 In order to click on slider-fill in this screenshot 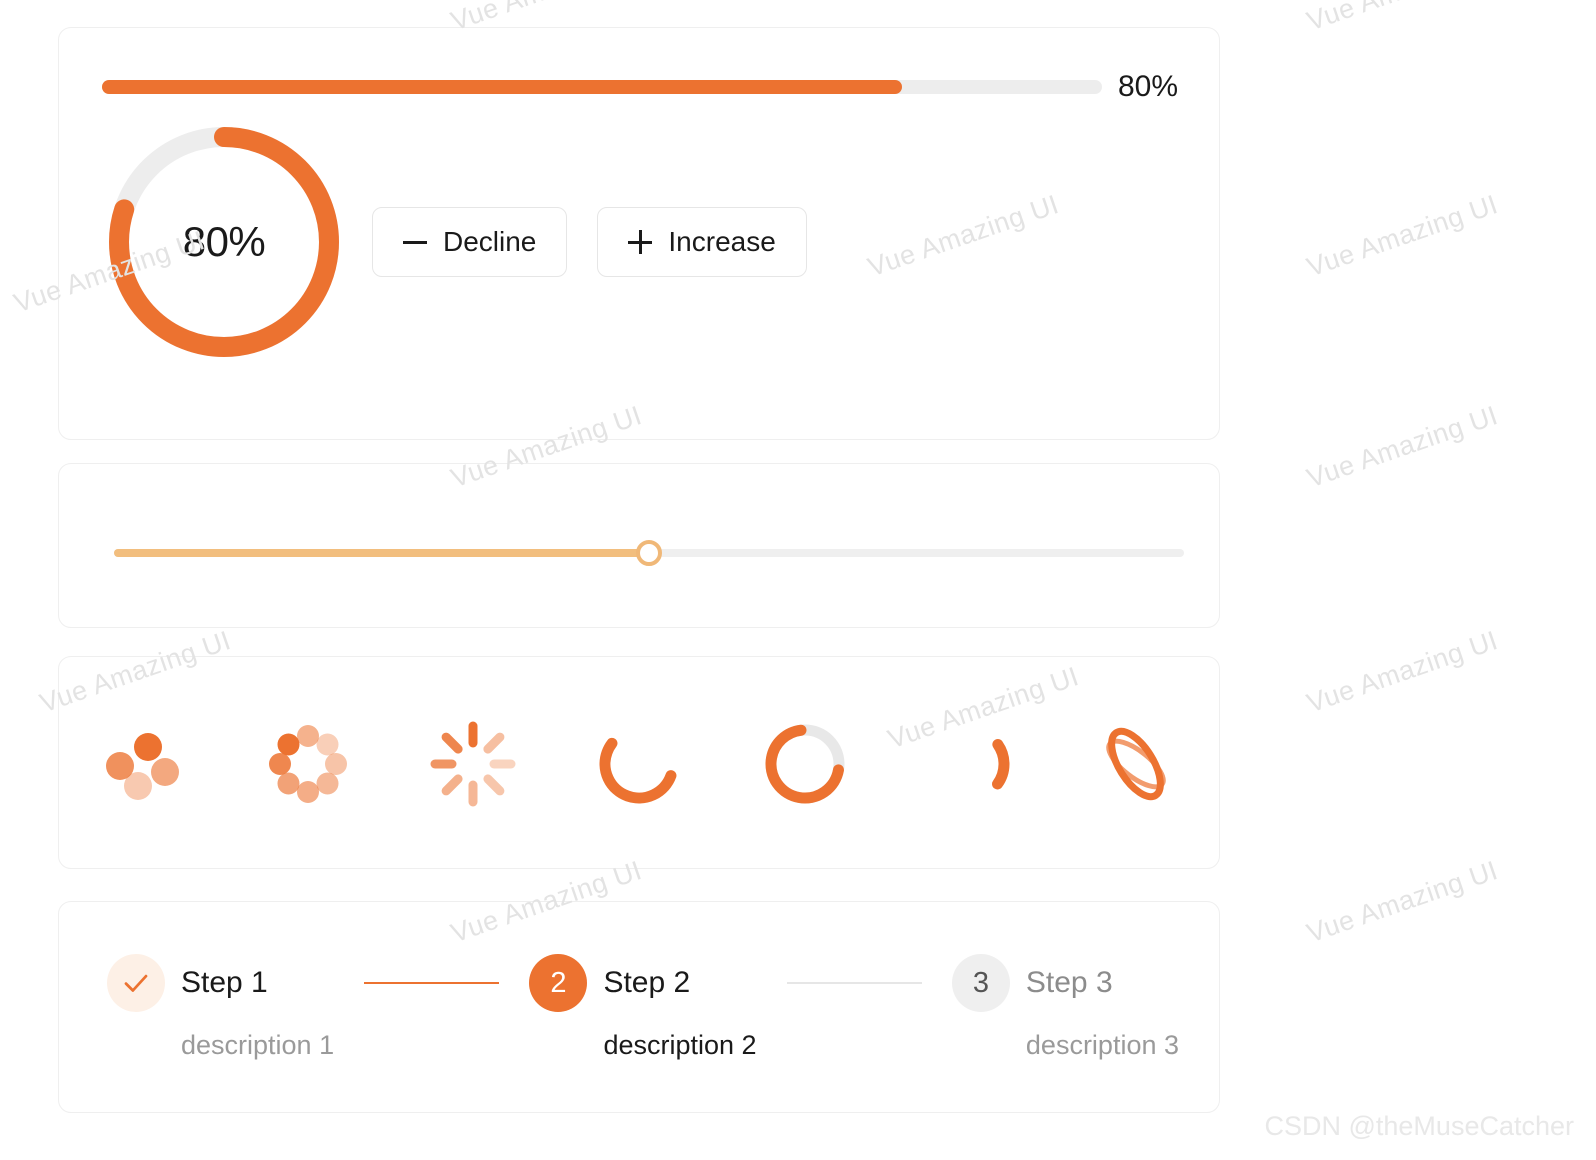, I will do `click(381, 553)`.